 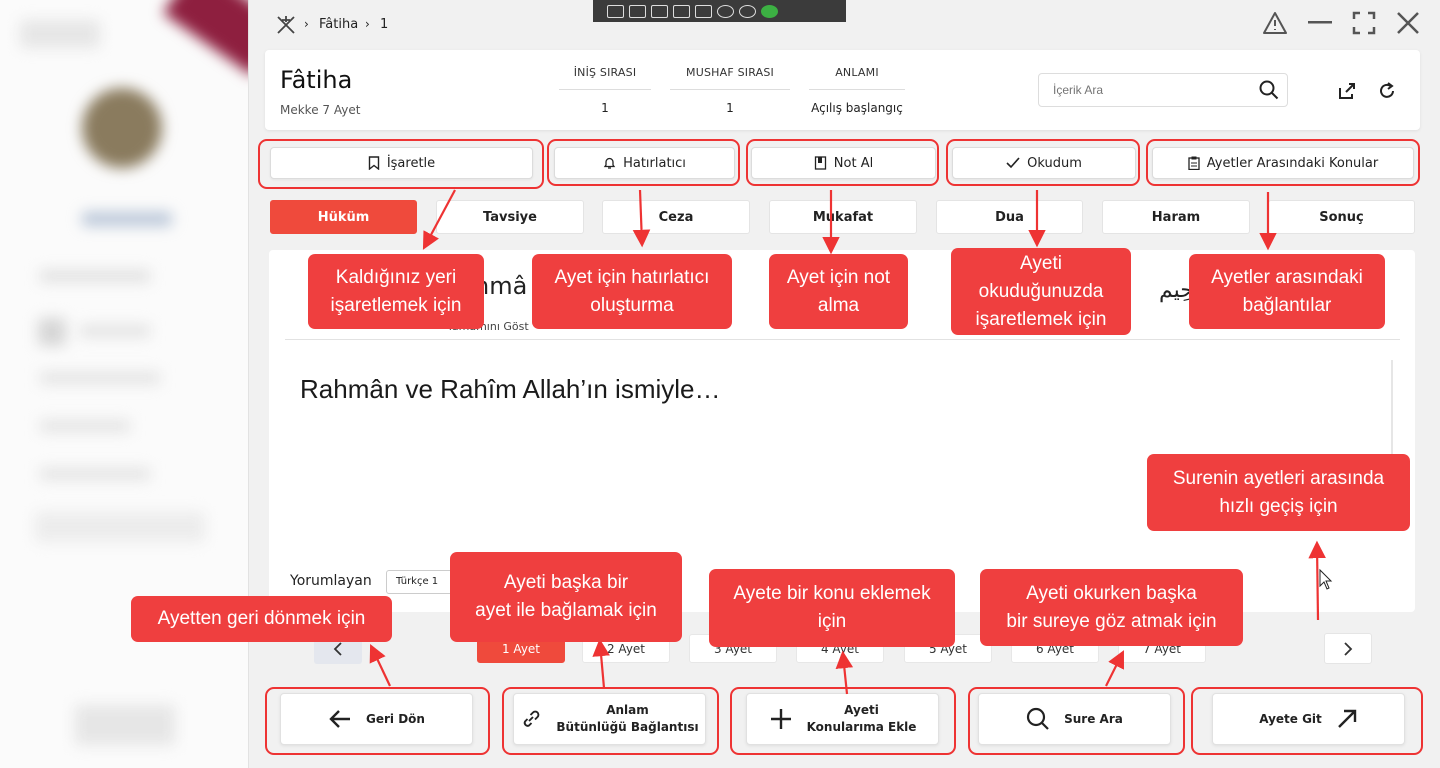 I want to click on category-tab-ceza: Ceza, so click(x=676, y=217).